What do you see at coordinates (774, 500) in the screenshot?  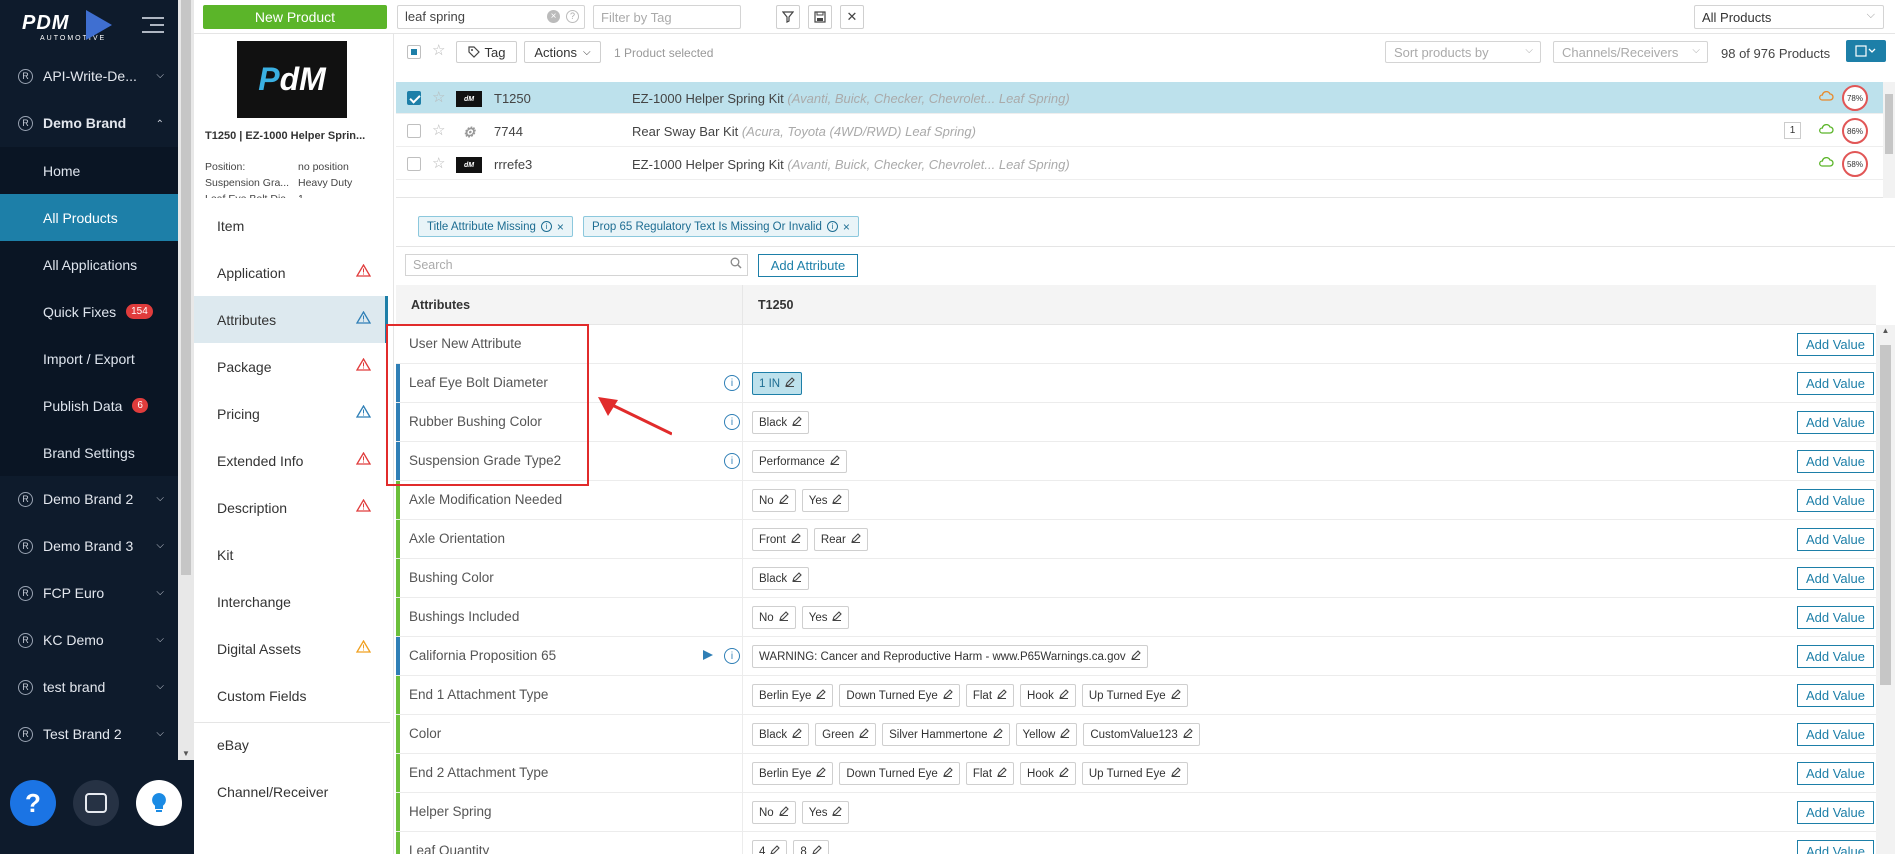 I see `attribute-value-chip: No` at bounding box center [774, 500].